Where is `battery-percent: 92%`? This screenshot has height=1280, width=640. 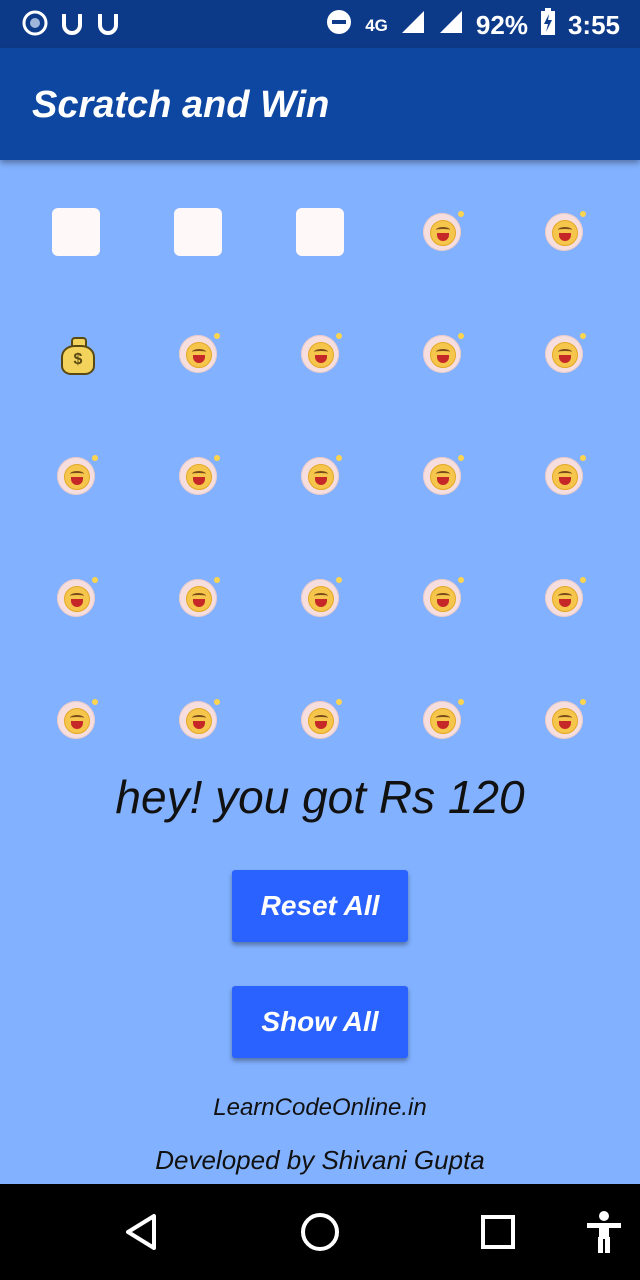
battery-percent: 92% is located at coordinates (501, 25).